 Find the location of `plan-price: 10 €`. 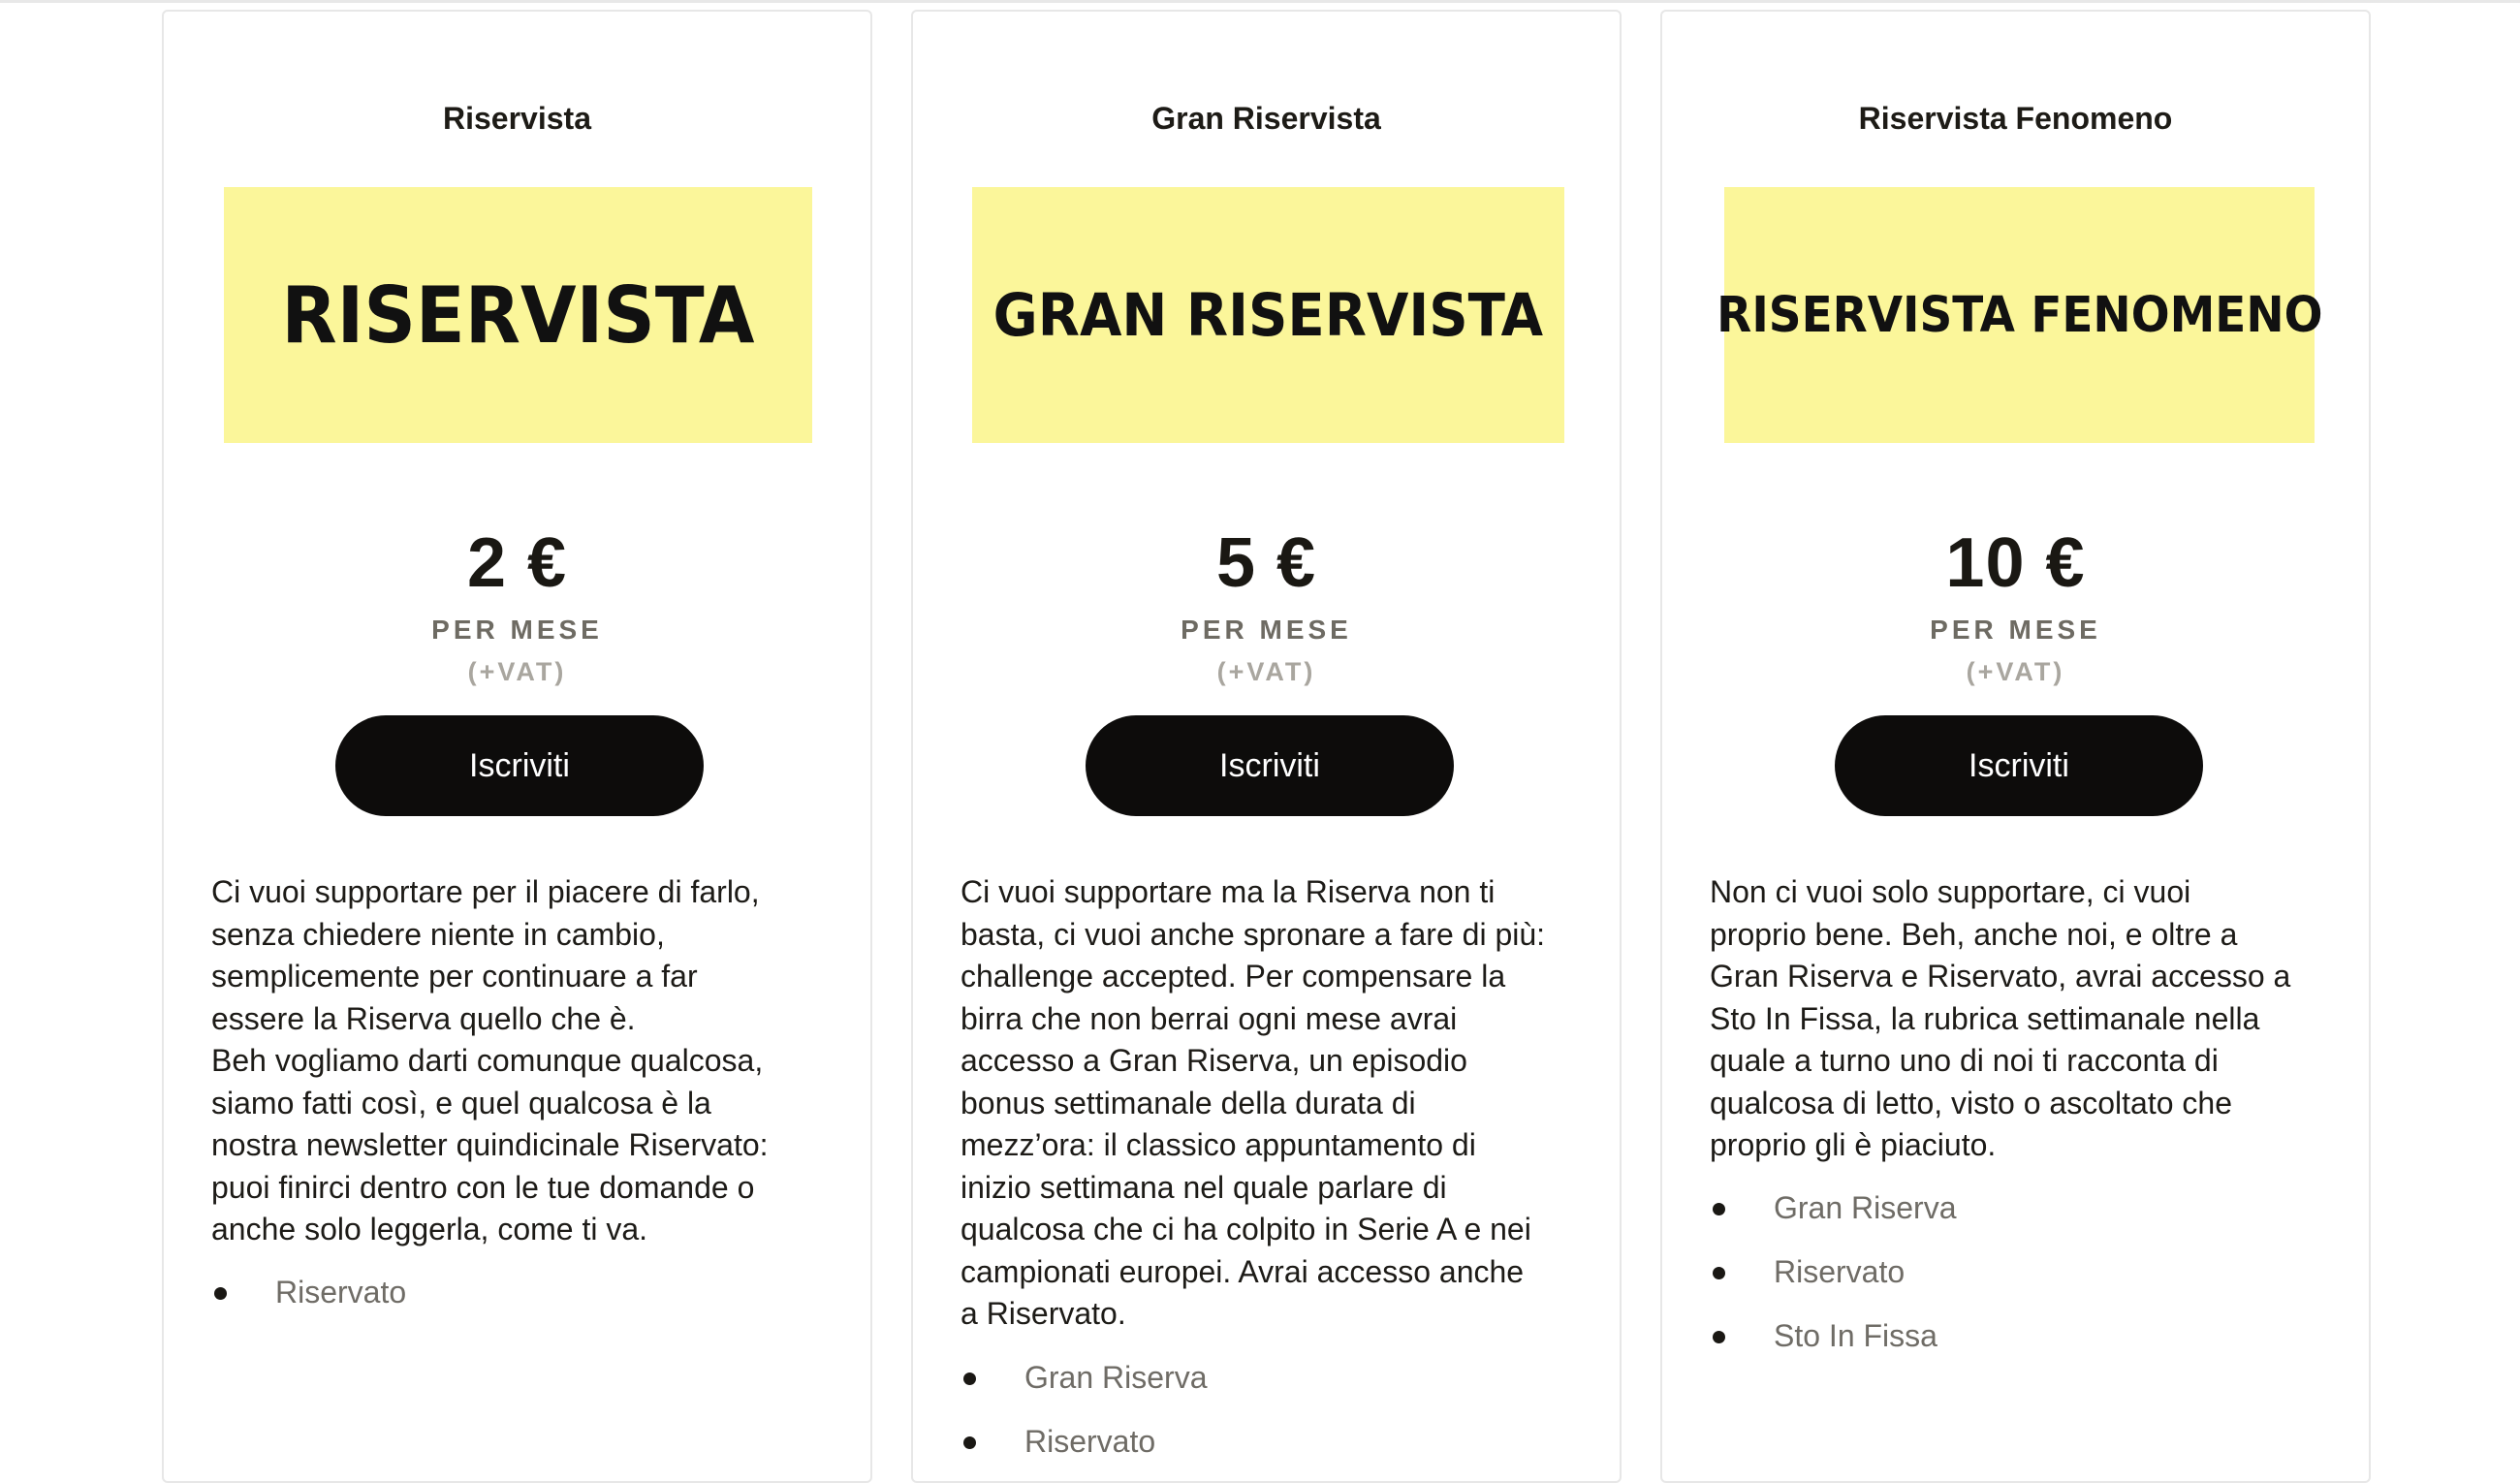

plan-price: 10 € is located at coordinates (2016, 563).